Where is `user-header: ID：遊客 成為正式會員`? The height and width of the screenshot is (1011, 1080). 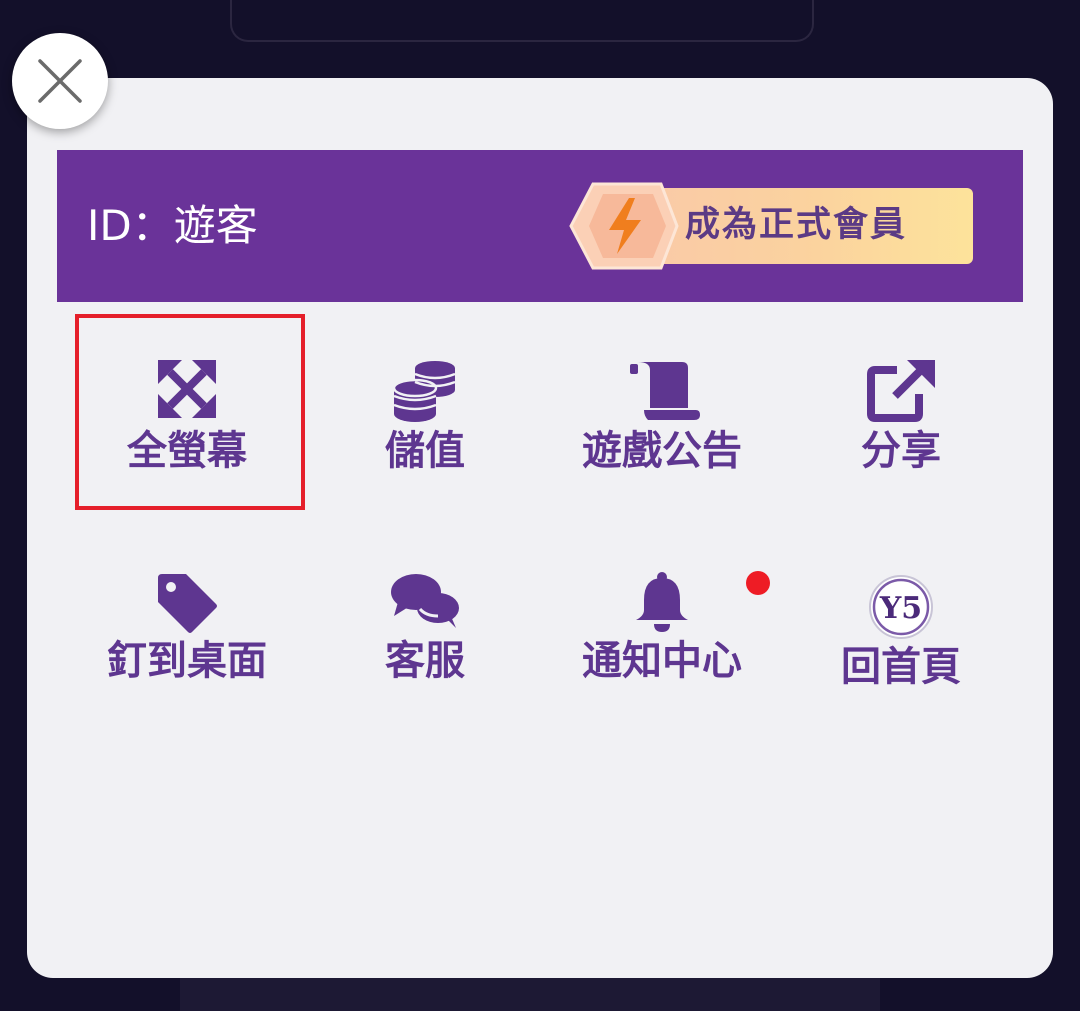
user-header: ID：遊客 成為正式會員 is located at coordinates (540, 226).